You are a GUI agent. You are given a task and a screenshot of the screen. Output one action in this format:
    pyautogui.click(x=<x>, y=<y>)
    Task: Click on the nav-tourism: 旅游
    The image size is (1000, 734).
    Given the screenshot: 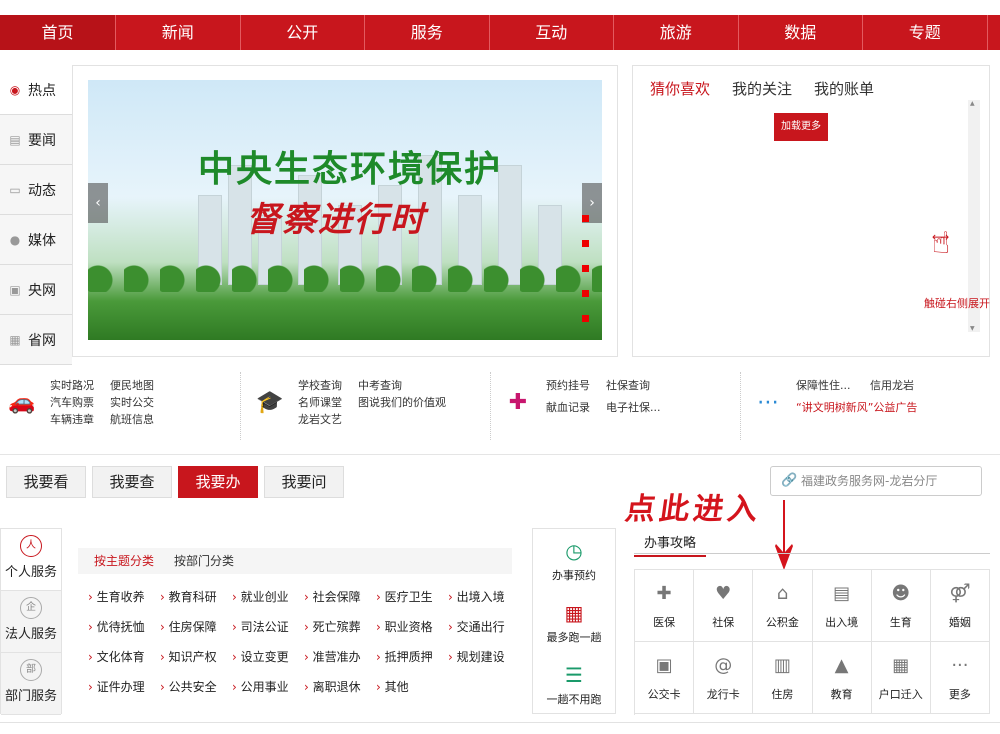 What is the action you would take?
    pyautogui.click(x=676, y=32)
    